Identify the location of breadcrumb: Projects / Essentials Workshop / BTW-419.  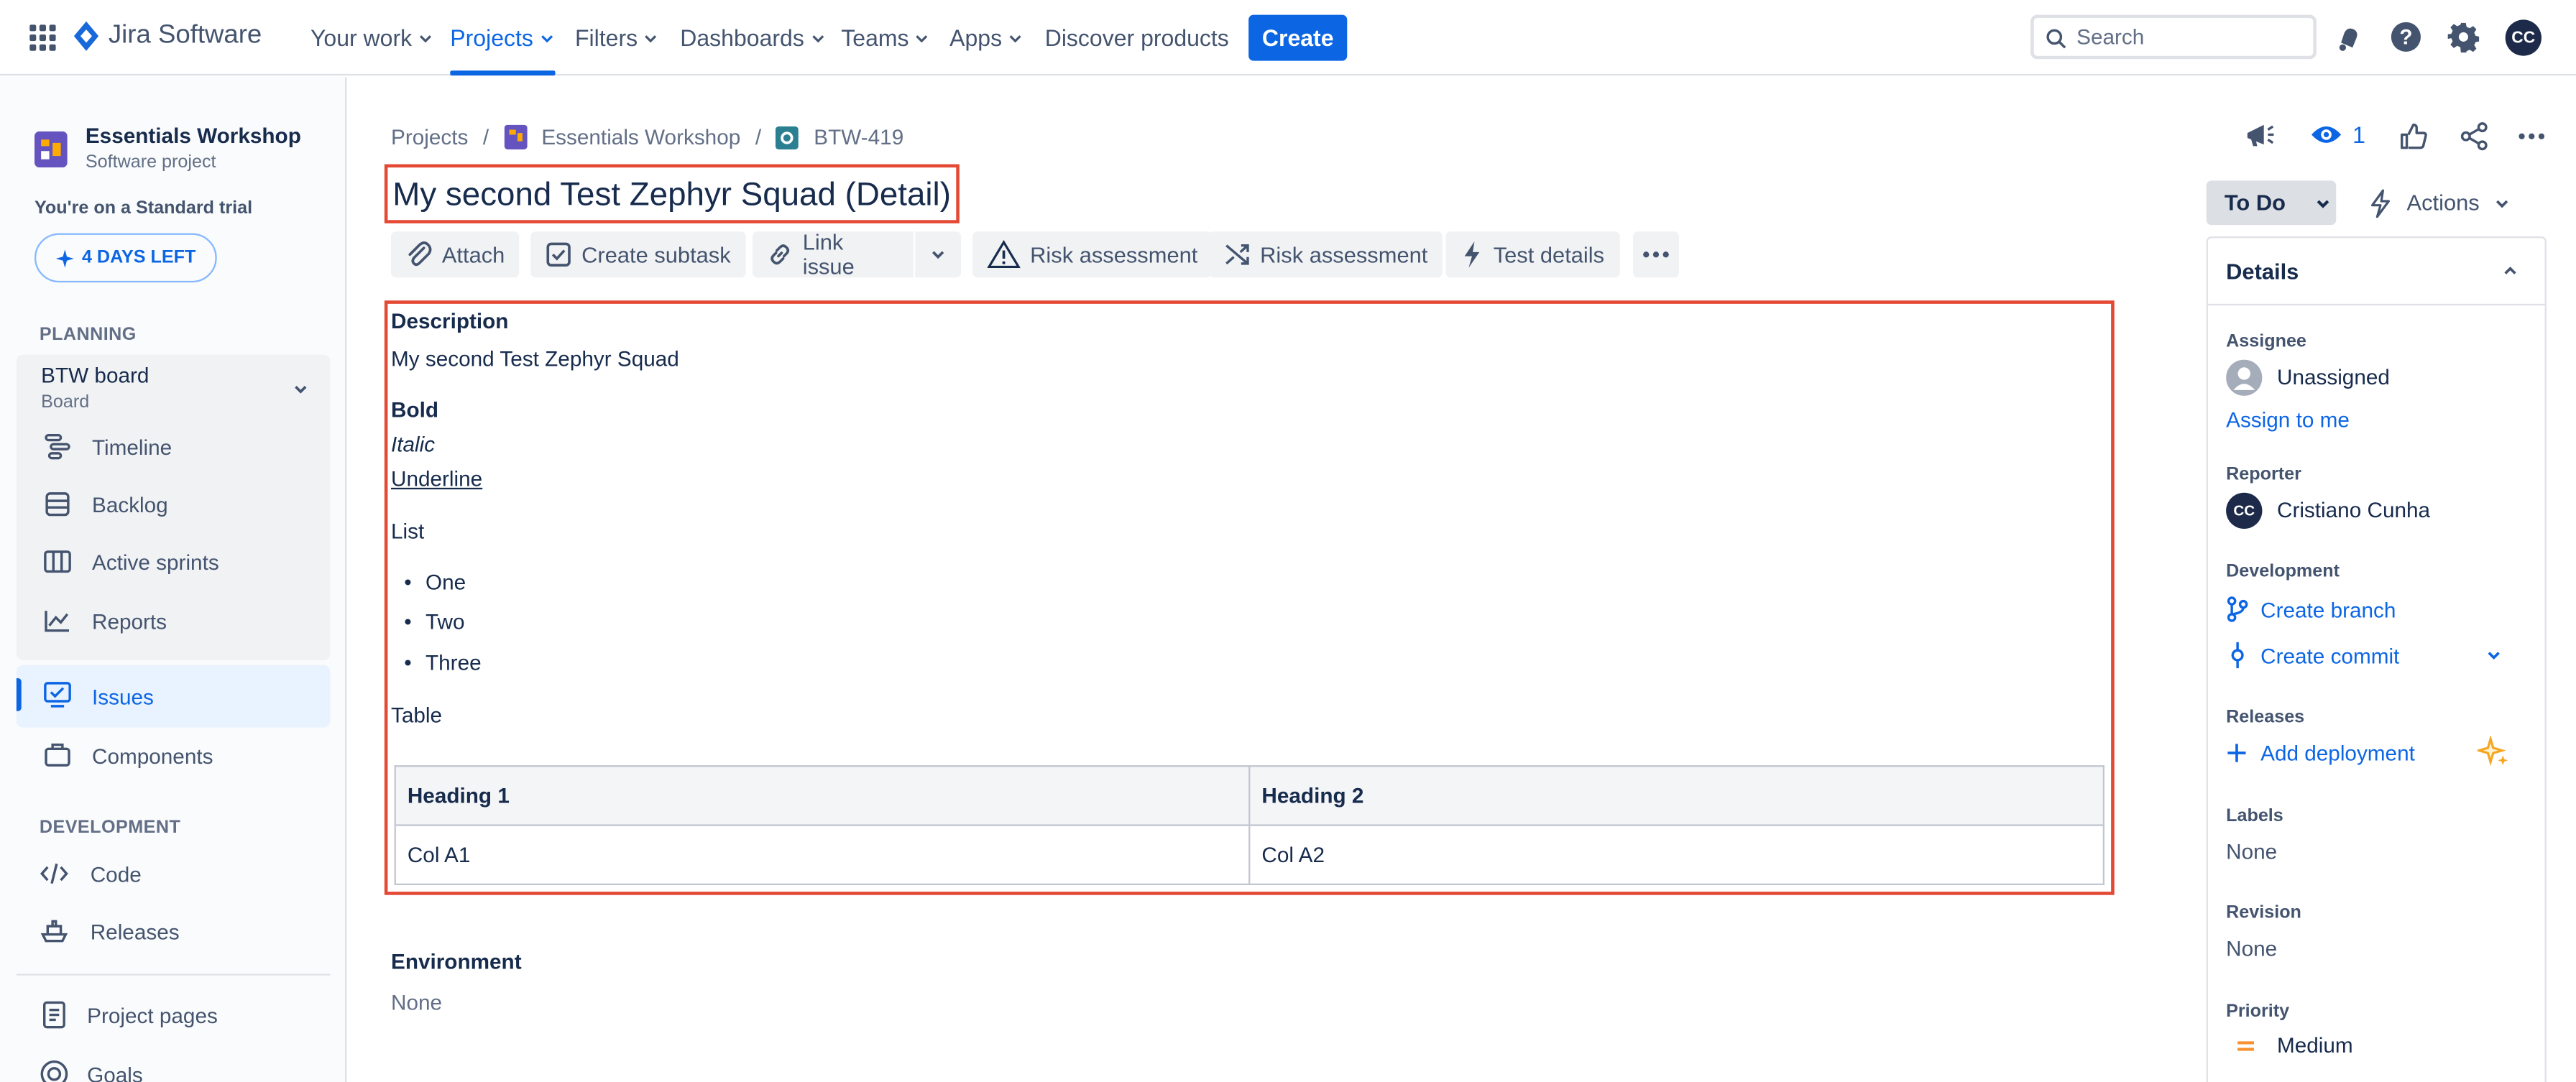
(647, 137).